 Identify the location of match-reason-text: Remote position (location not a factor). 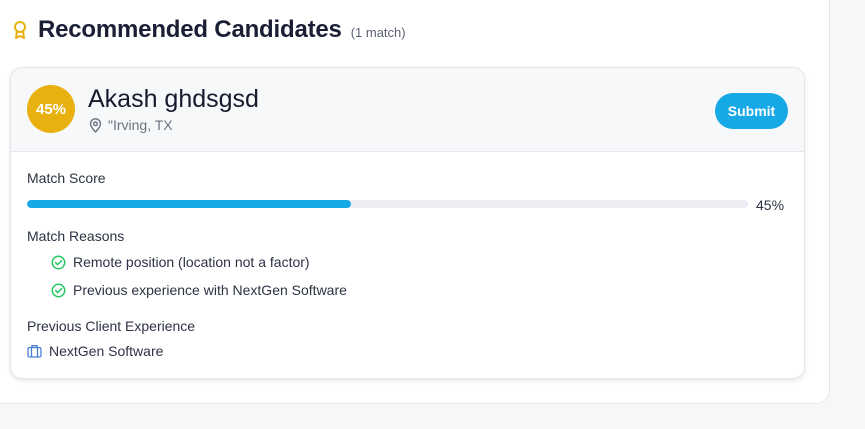
(191, 262).